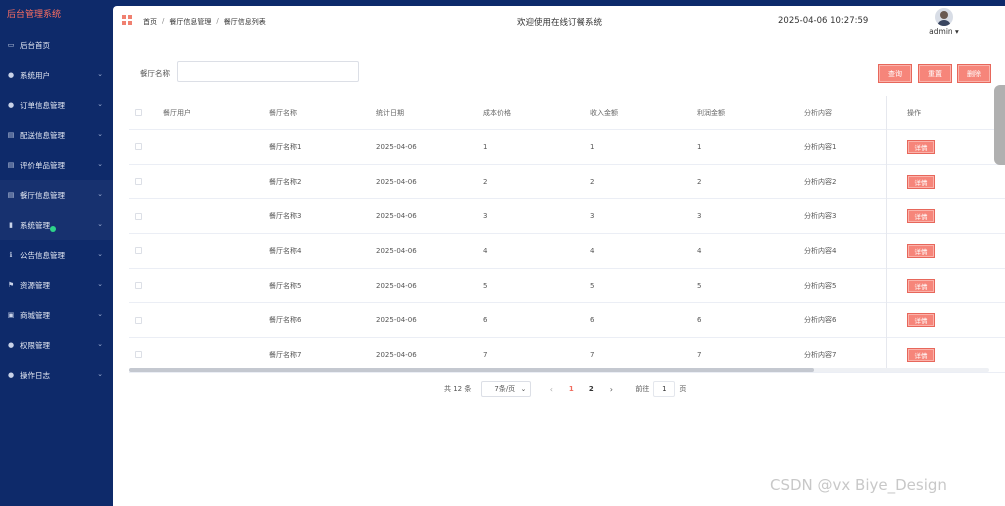 Image resolution: width=1005 pixels, height=506 pixels. What do you see at coordinates (935, 73) in the screenshot?
I see `reset-button: 重置` at bounding box center [935, 73].